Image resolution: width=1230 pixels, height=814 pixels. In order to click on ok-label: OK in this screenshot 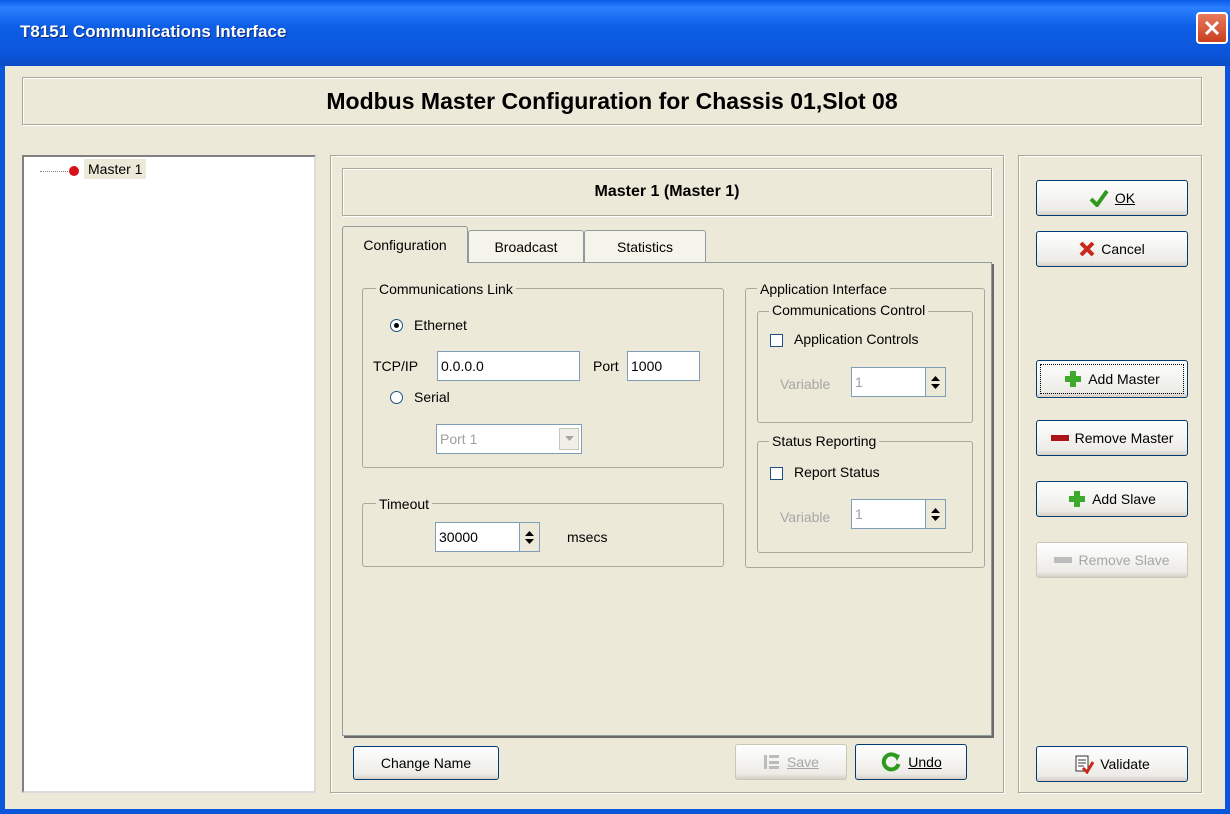, I will do `click(1125, 198)`.